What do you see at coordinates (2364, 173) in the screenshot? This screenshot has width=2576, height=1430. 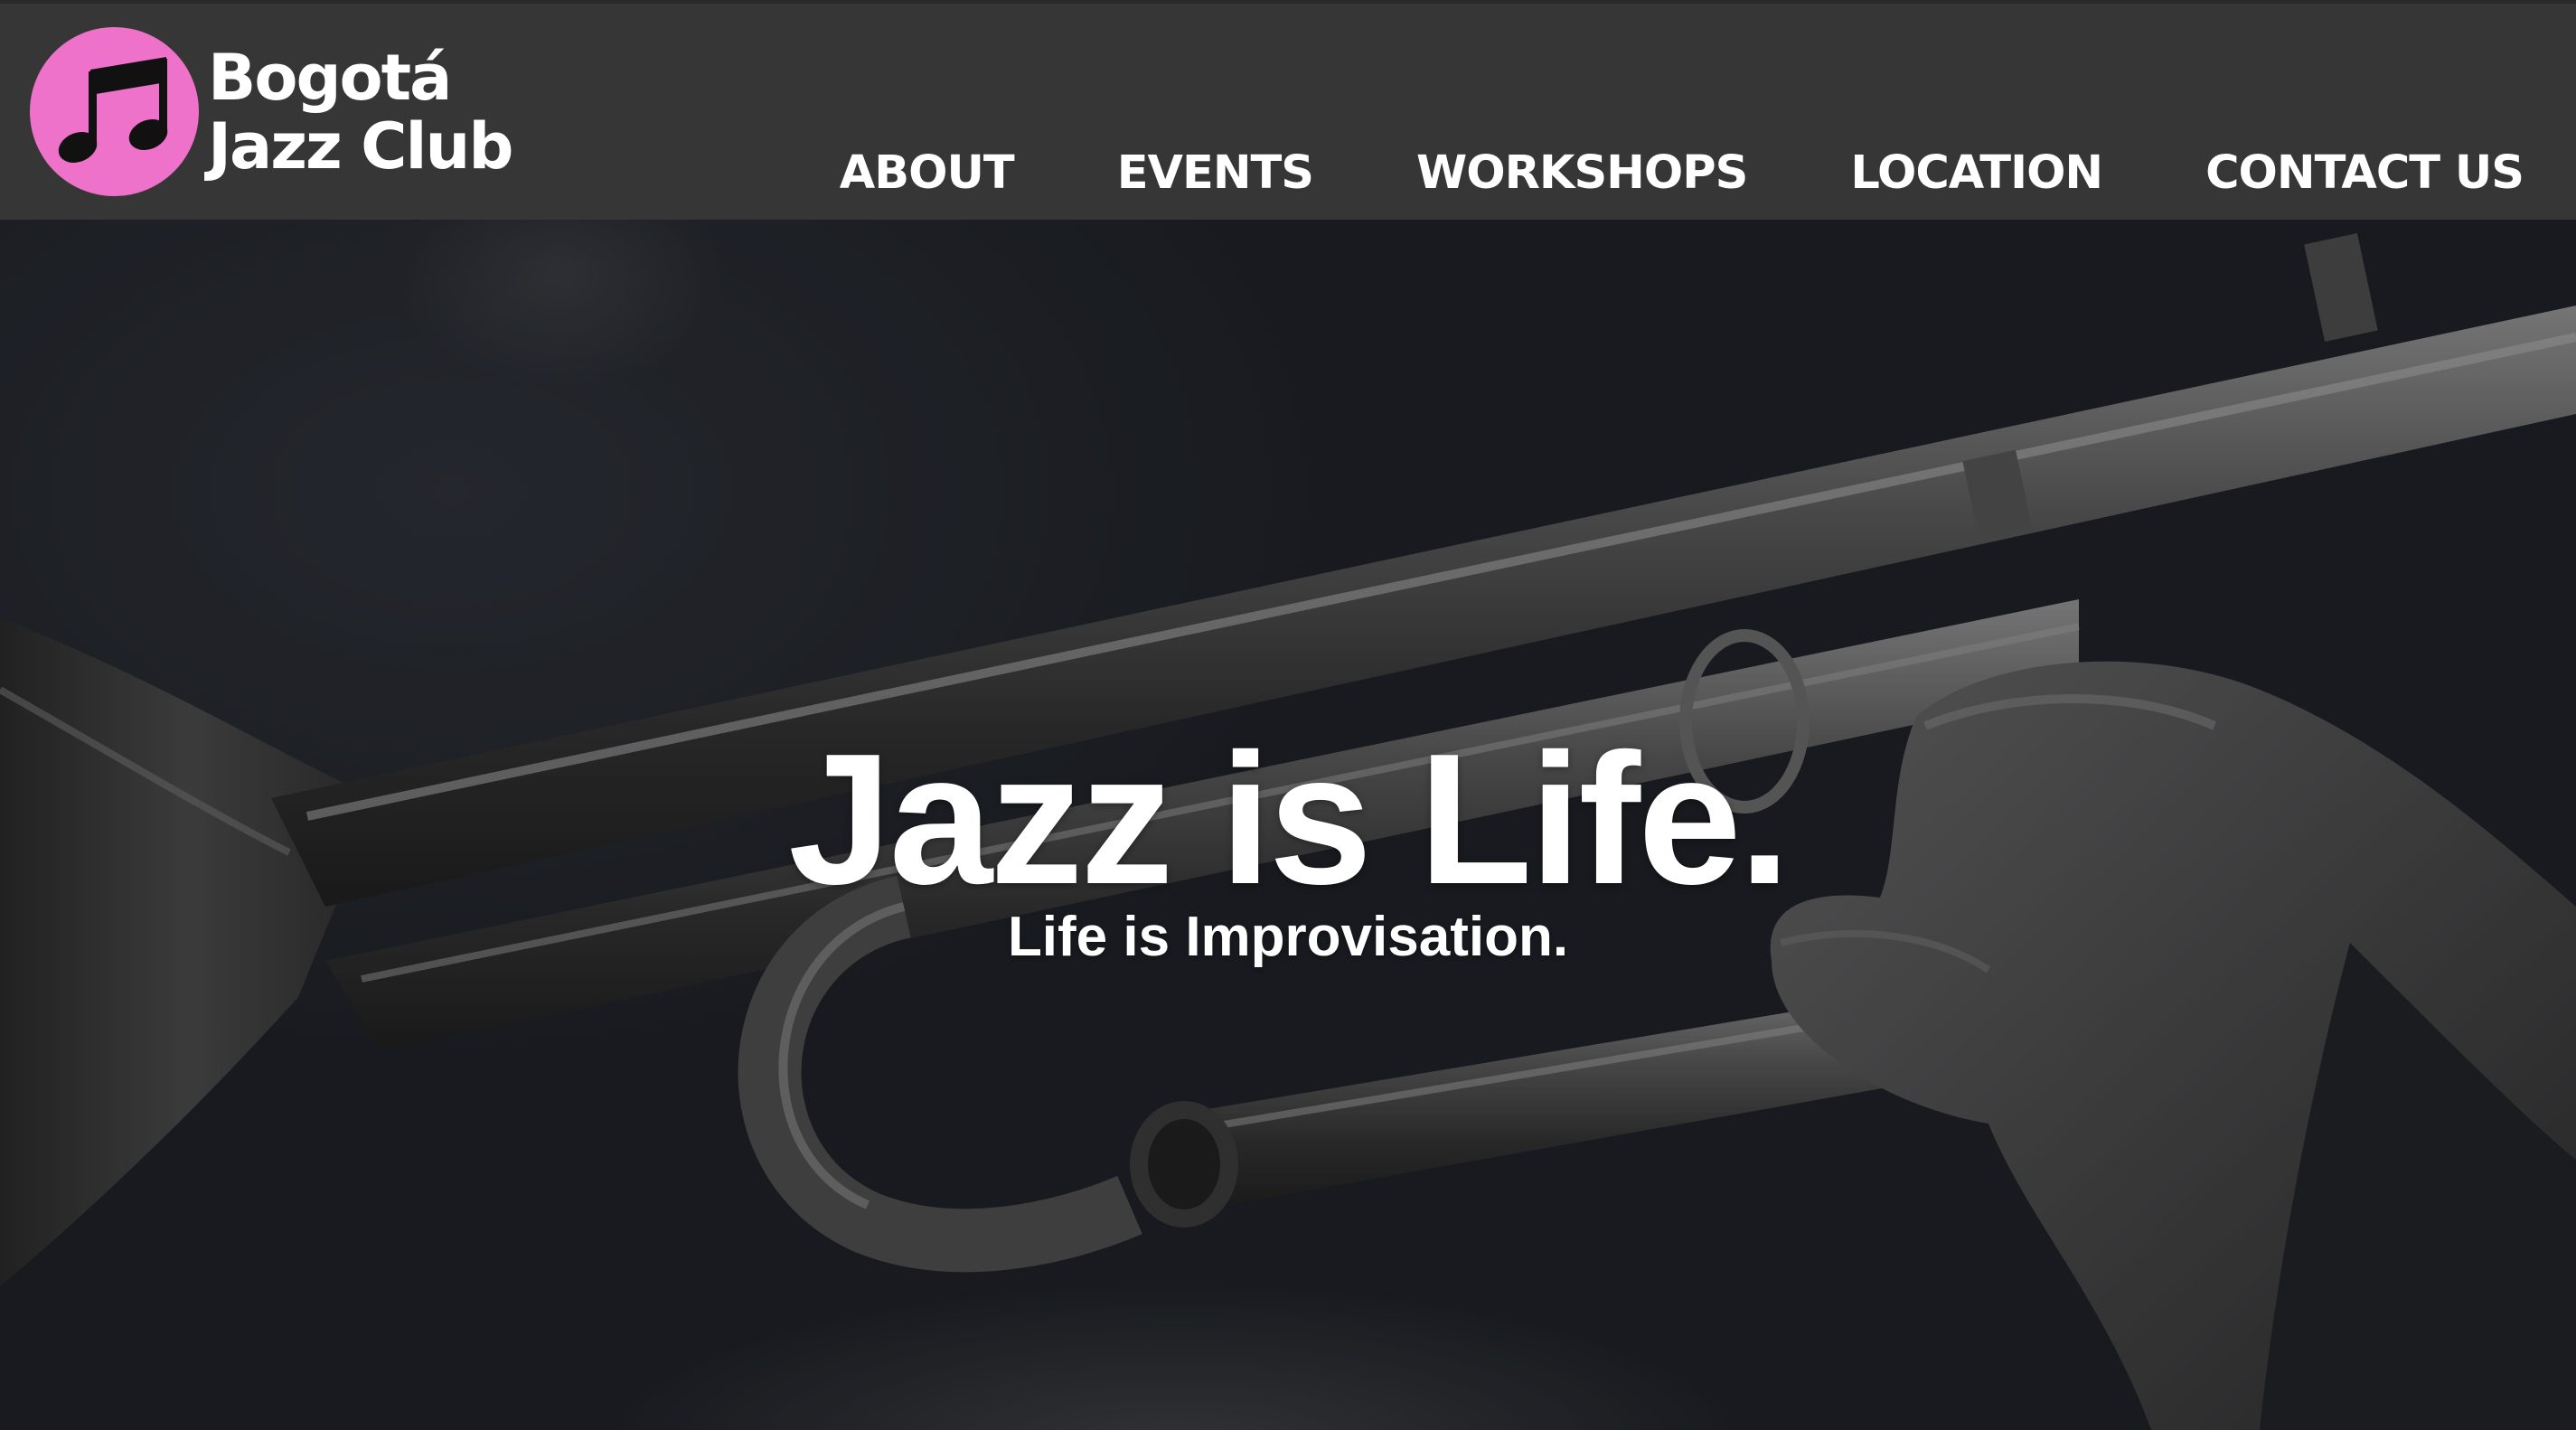 I see `nav-item-contact-us: CONTACT US` at bounding box center [2364, 173].